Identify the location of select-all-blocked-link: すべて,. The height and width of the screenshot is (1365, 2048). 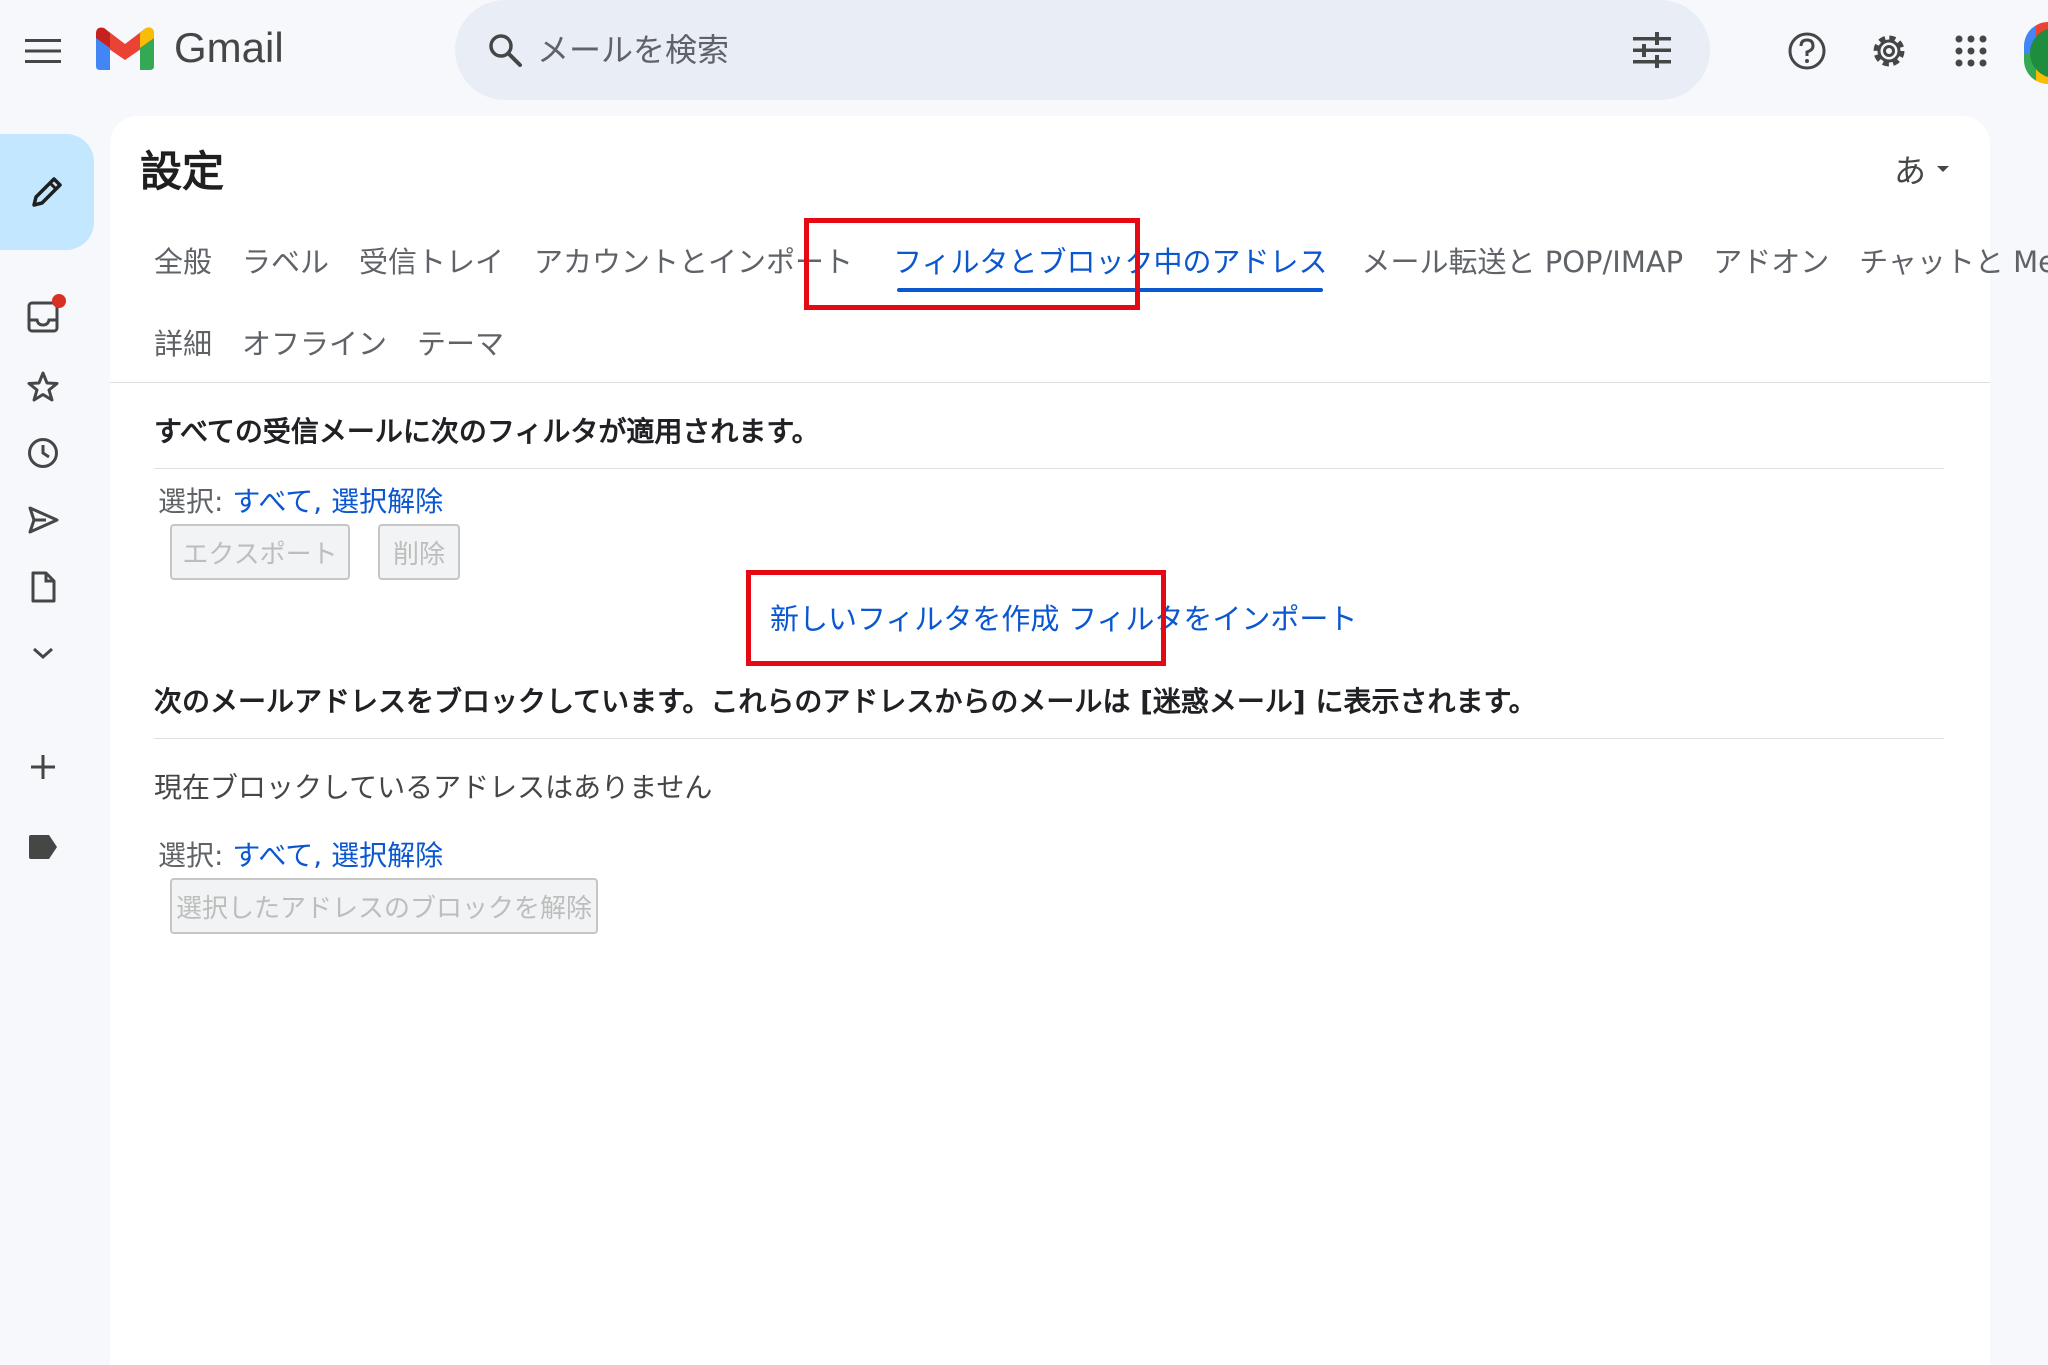
(277, 855).